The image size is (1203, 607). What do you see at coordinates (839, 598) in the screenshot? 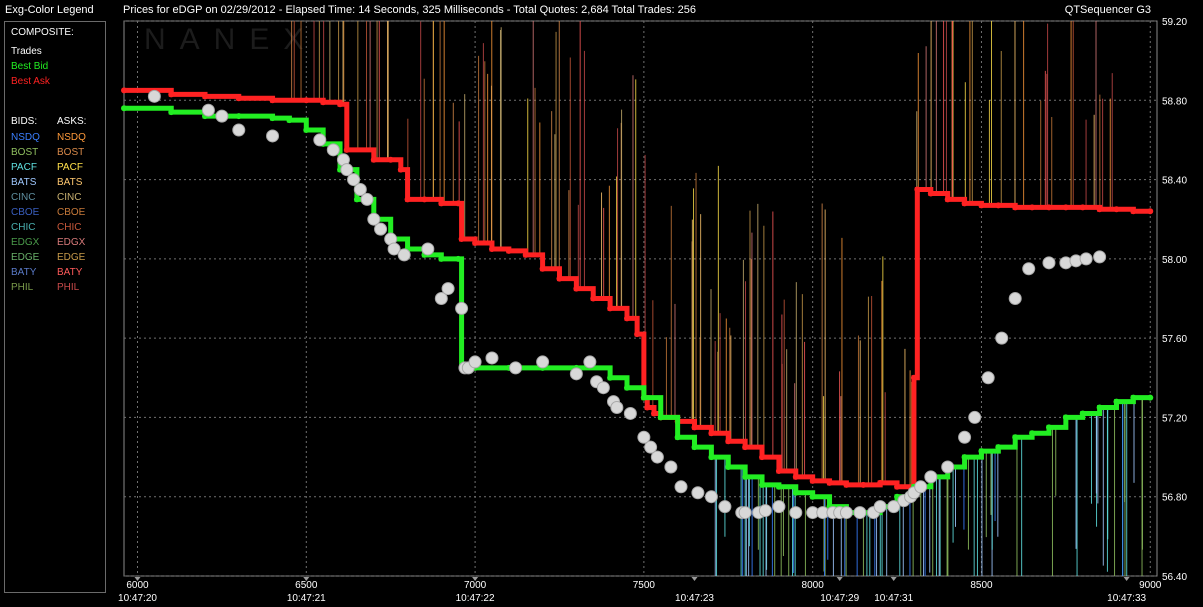
I see `time-label: 10:47:29` at bounding box center [839, 598].